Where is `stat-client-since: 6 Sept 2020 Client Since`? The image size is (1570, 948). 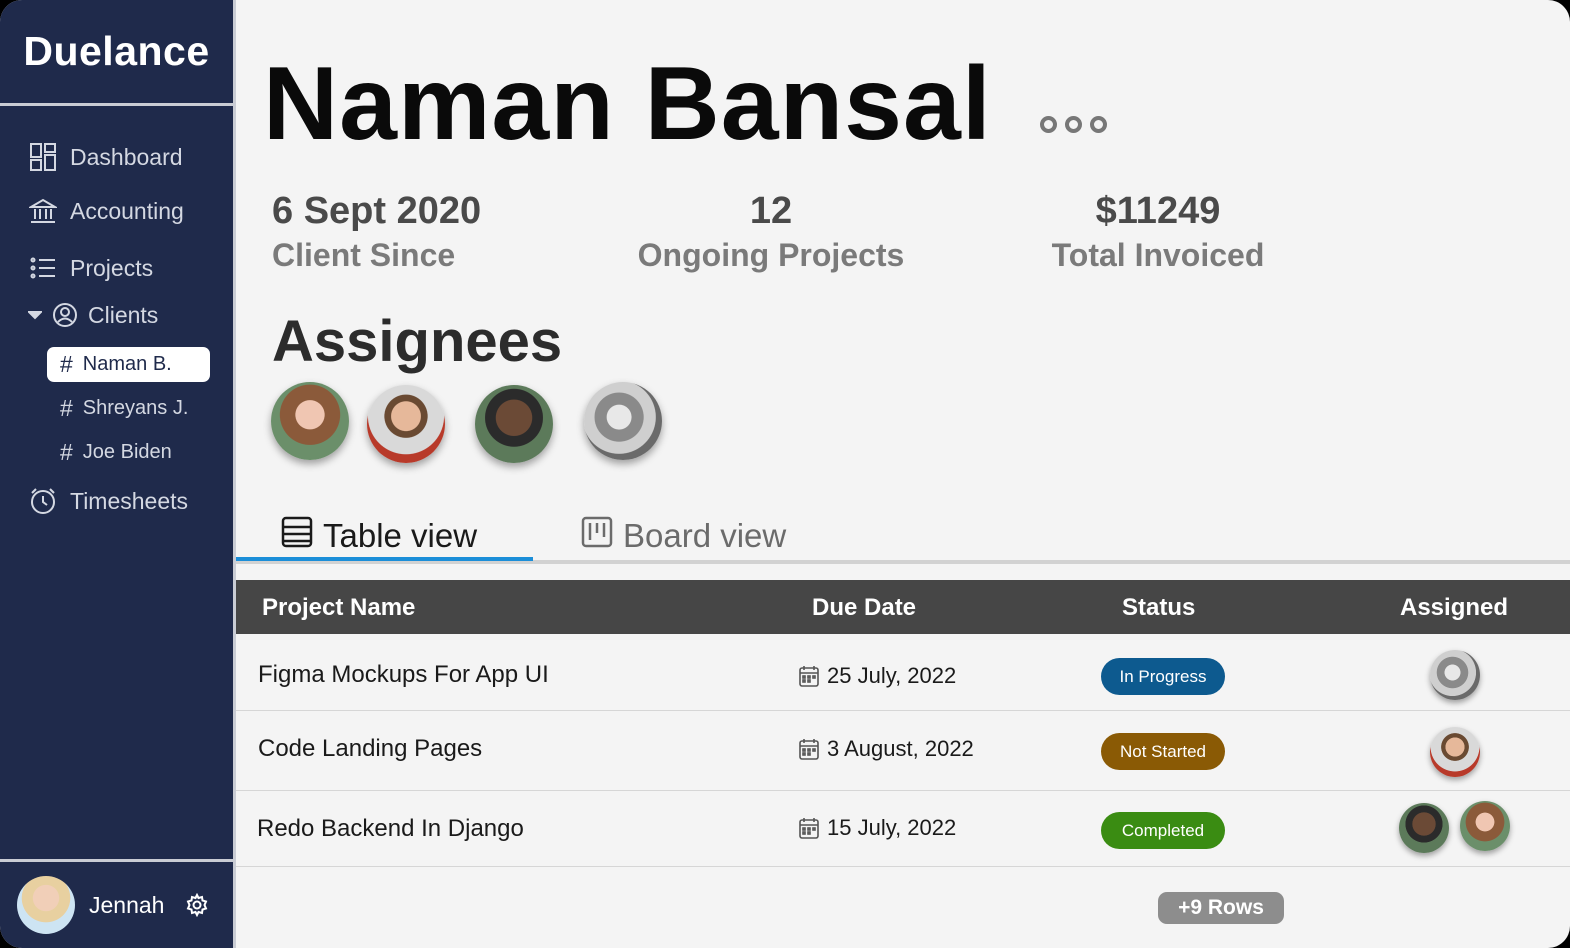 stat-client-since: 6 Sept 2020 Client Since is located at coordinates (376, 232).